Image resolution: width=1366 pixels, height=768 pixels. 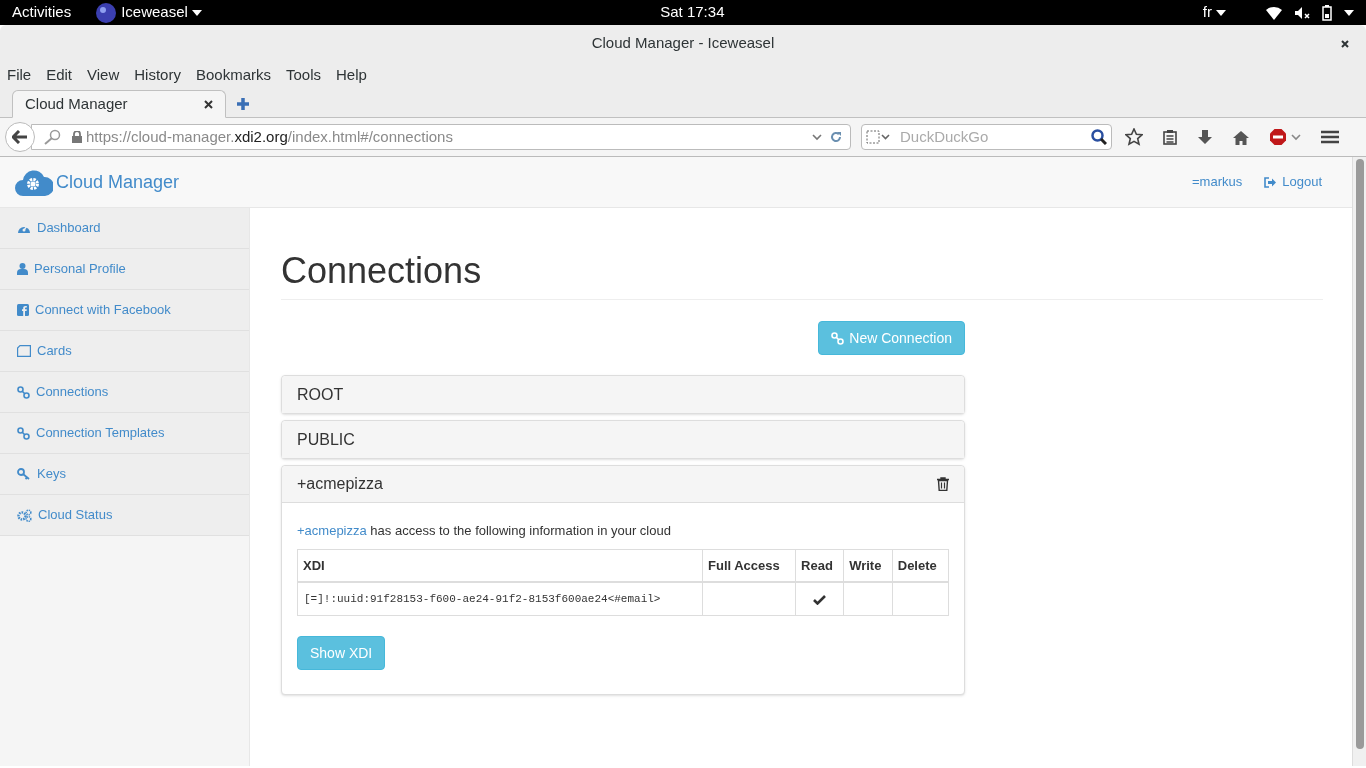 What do you see at coordinates (820, 599) in the screenshot?
I see `checkmark-icon` at bounding box center [820, 599].